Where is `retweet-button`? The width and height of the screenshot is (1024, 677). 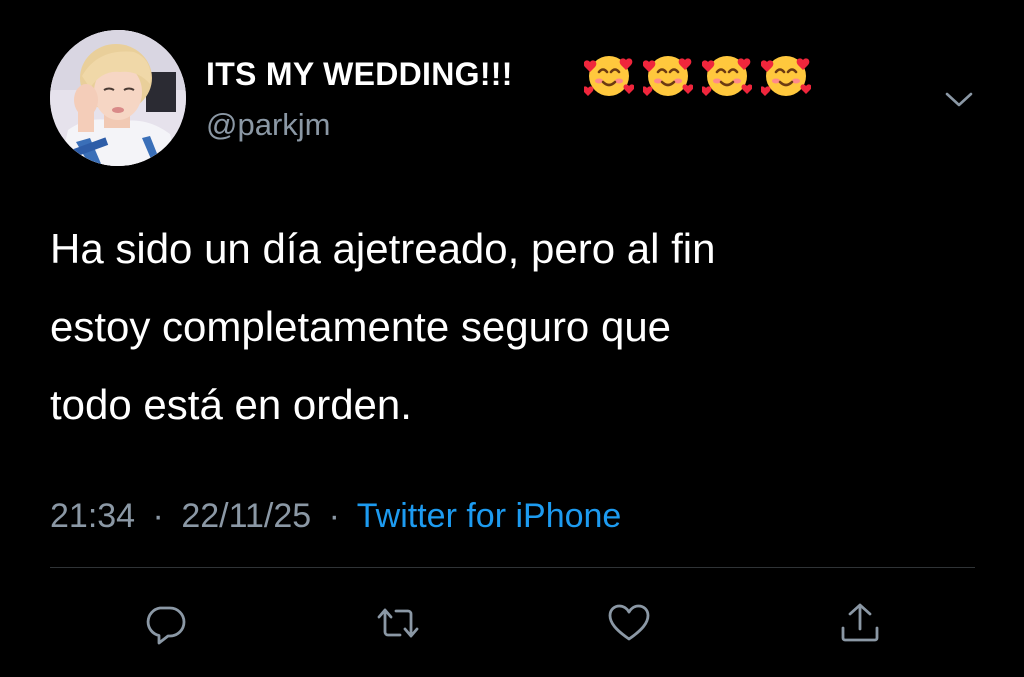
retweet-button is located at coordinates (398, 623).